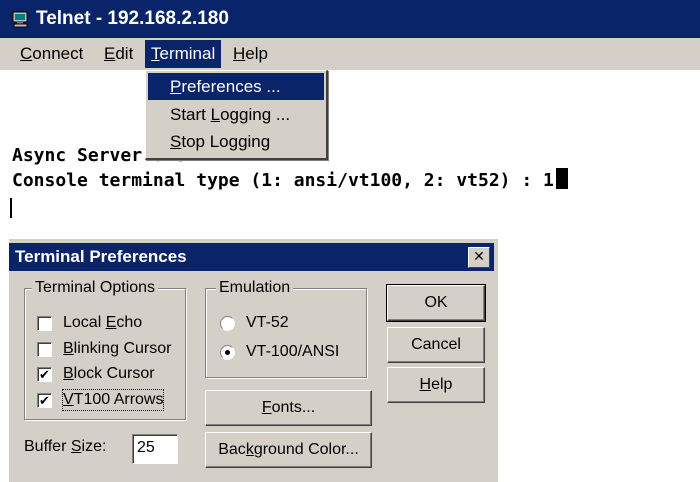  Describe the element at coordinates (292, 352) in the screenshot. I see `vt100-ansi-label: VT-100/ANSI` at that location.